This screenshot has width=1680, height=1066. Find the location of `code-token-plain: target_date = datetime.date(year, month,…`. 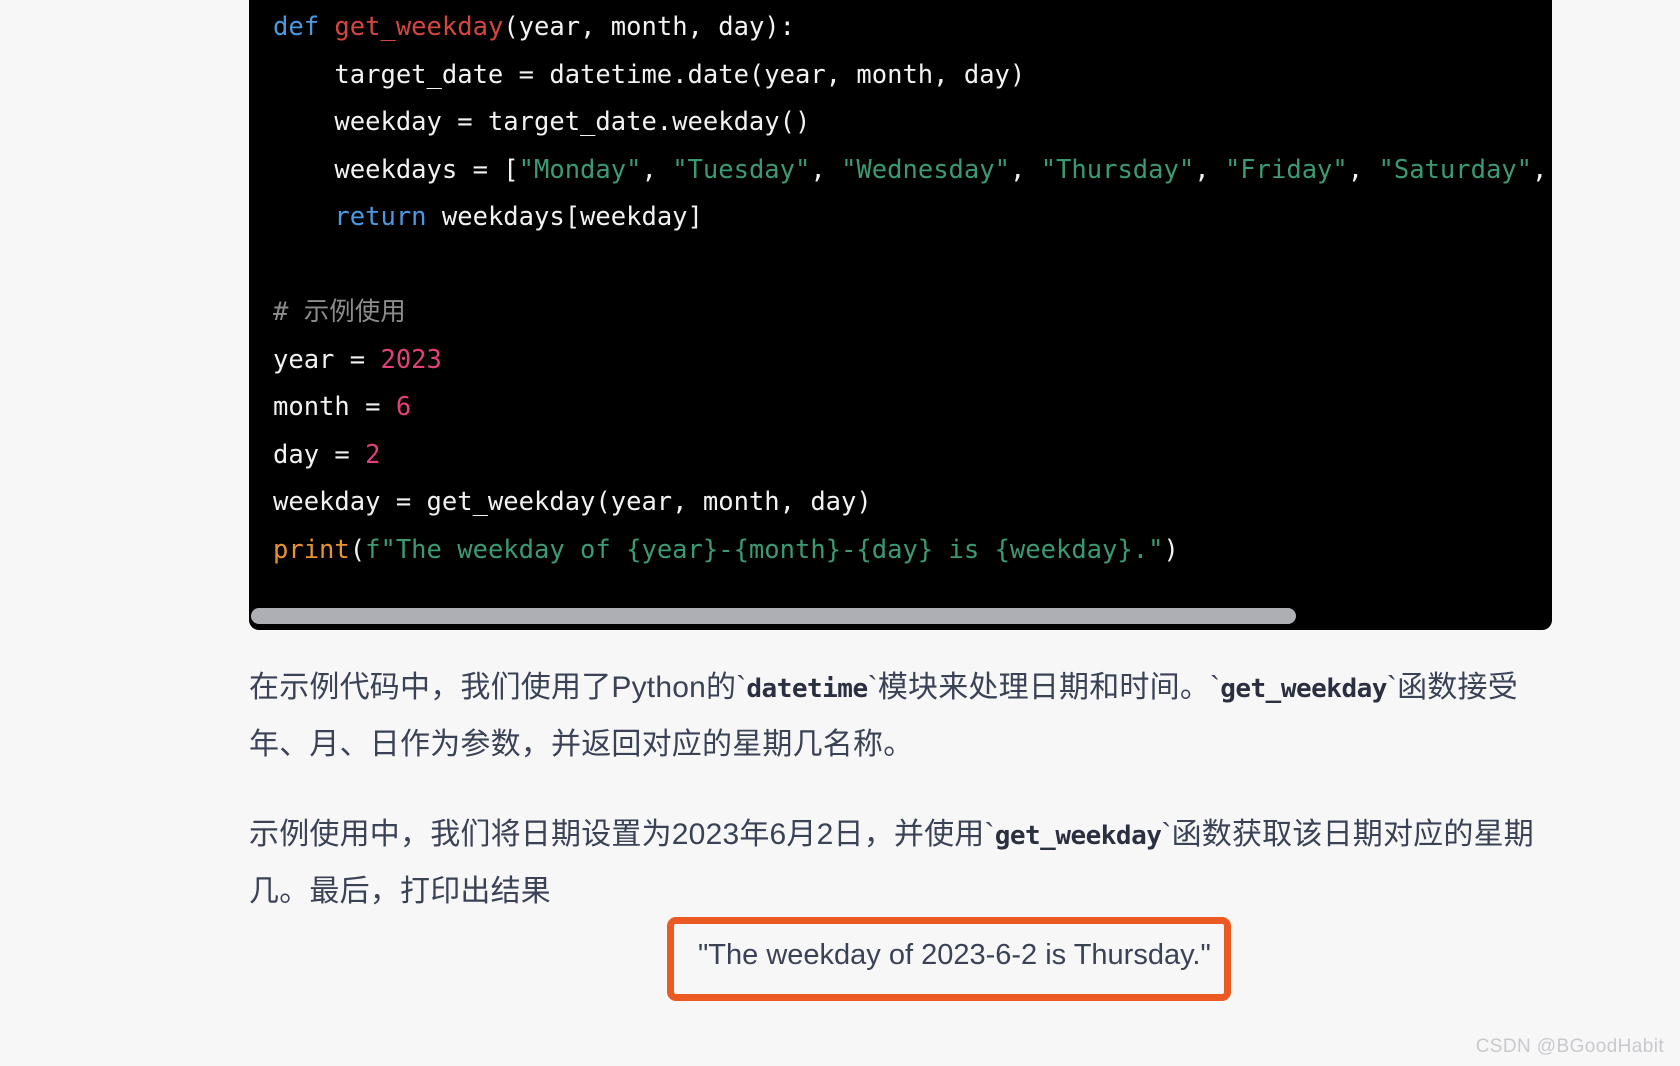

code-token-plain: target_date = datetime.date(year, month,… is located at coordinates (649, 74).